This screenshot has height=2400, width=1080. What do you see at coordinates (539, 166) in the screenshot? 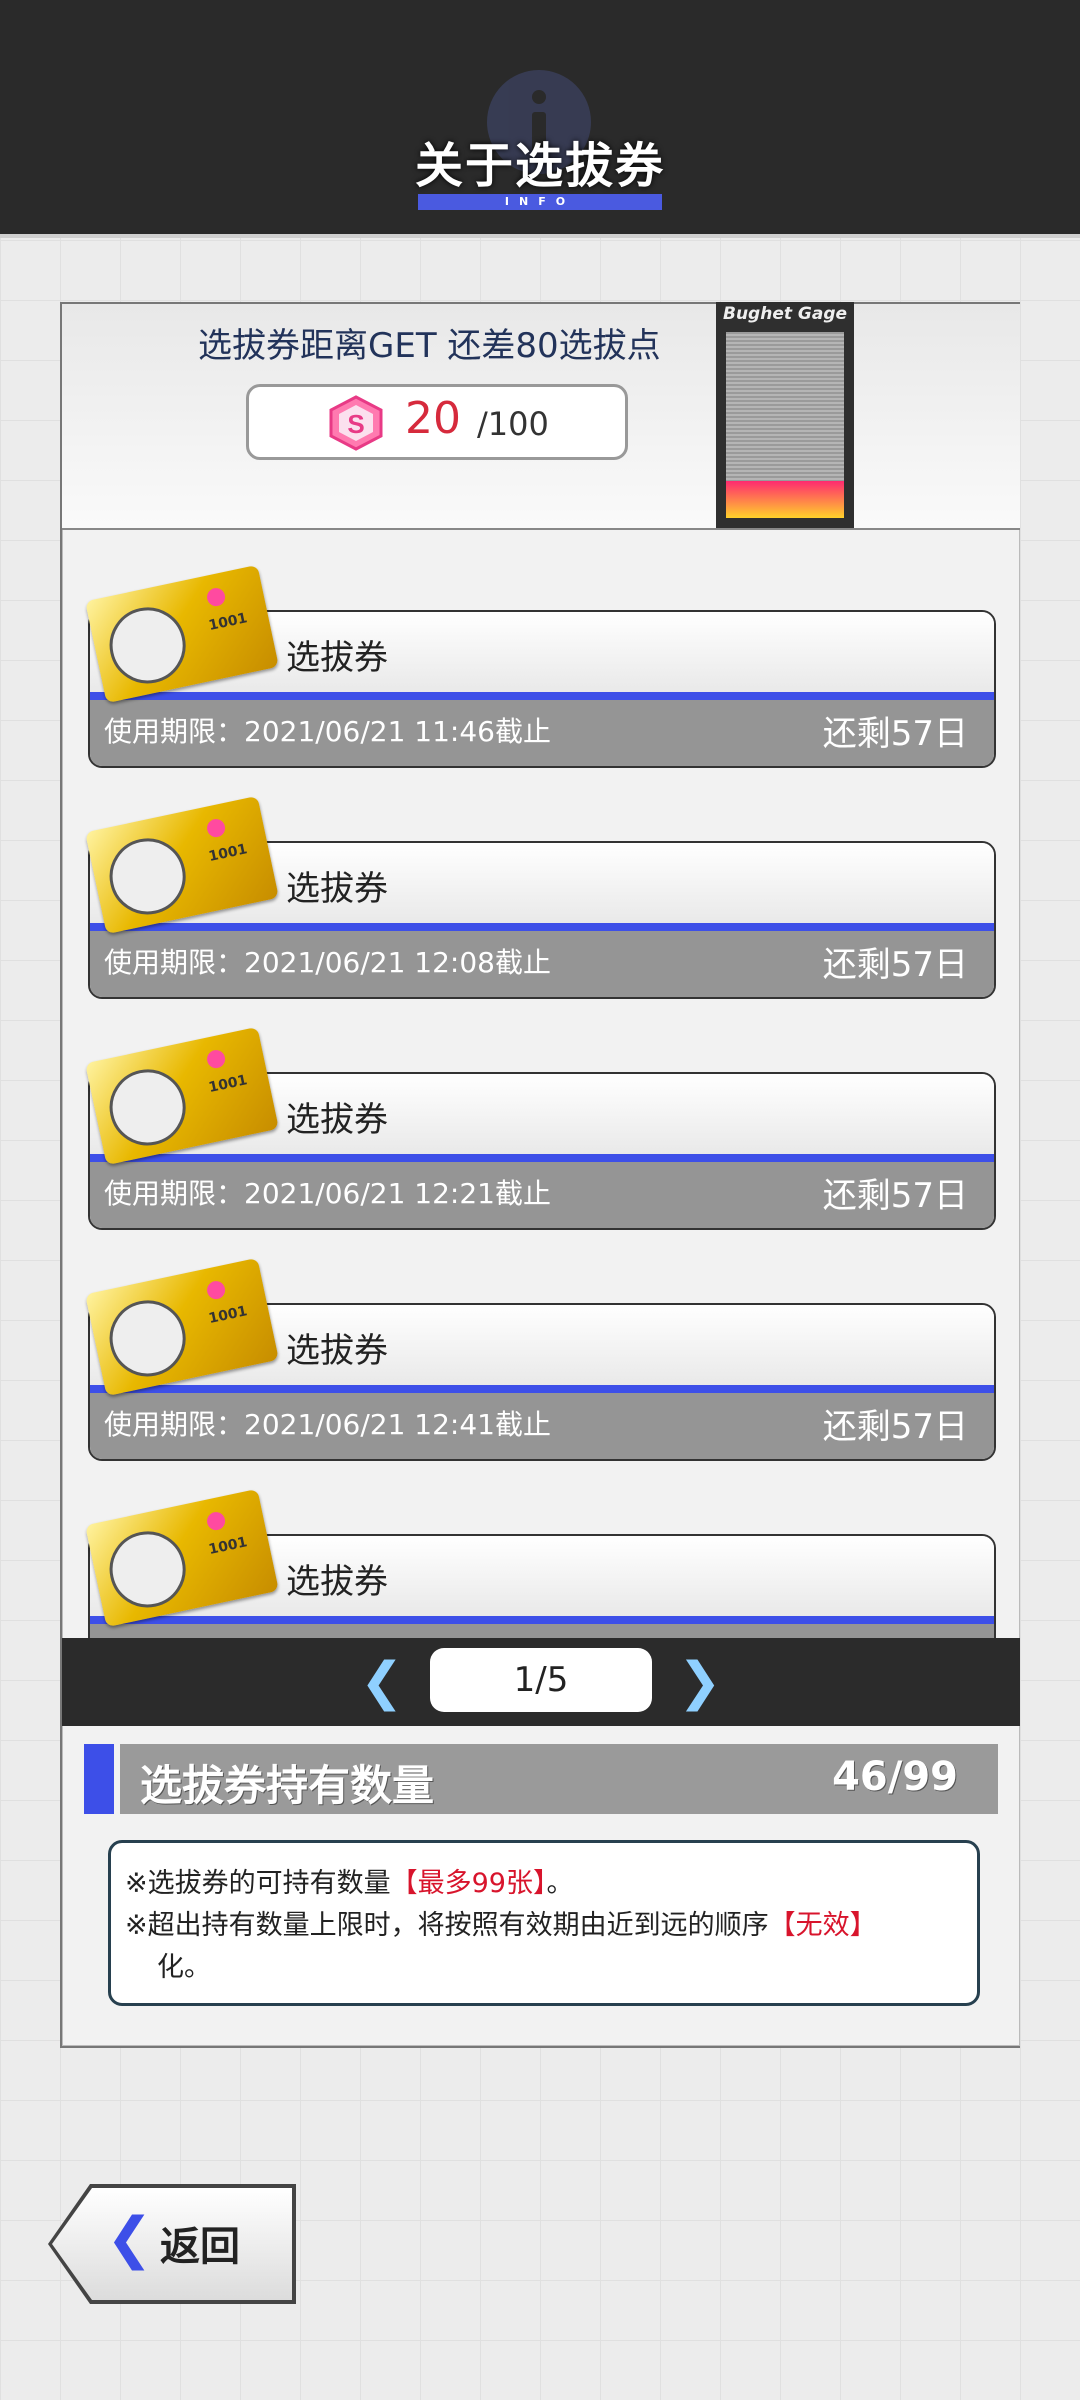
I see `page-title: 关于选拔券` at bounding box center [539, 166].